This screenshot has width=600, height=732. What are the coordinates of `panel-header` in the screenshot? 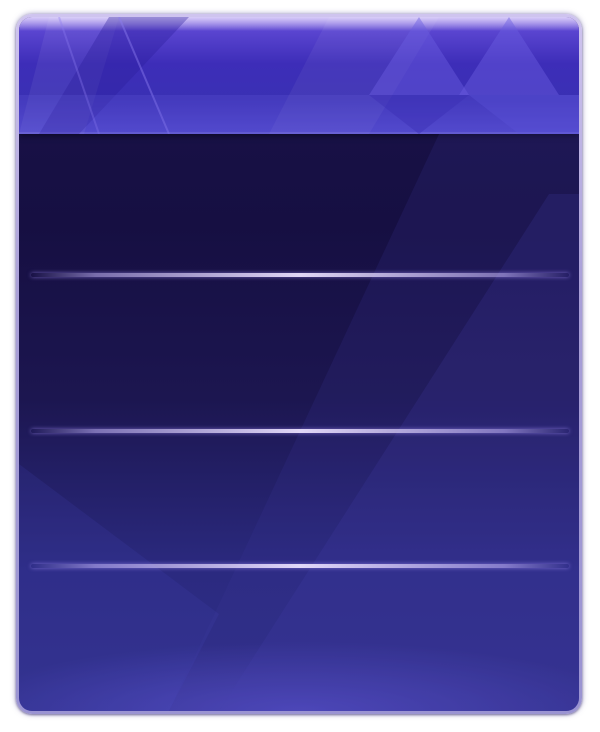 It's located at (299, 75).